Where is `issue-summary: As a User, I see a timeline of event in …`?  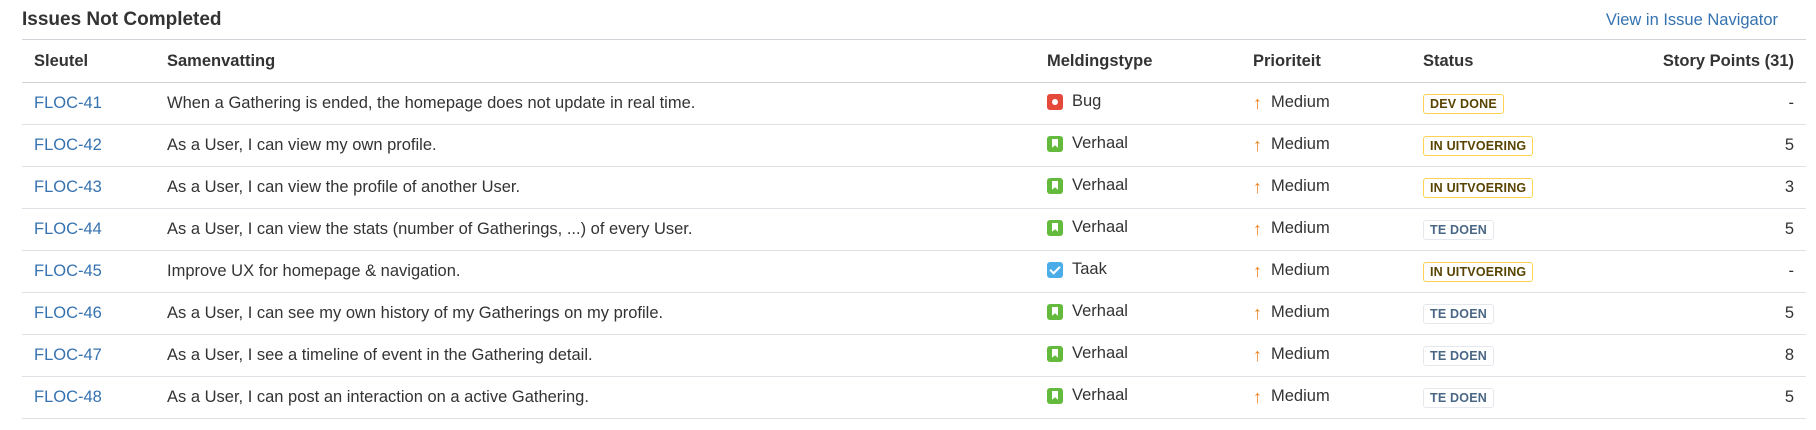
issue-summary: As a User, I see a timeline of event in … is located at coordinates (607, 355).